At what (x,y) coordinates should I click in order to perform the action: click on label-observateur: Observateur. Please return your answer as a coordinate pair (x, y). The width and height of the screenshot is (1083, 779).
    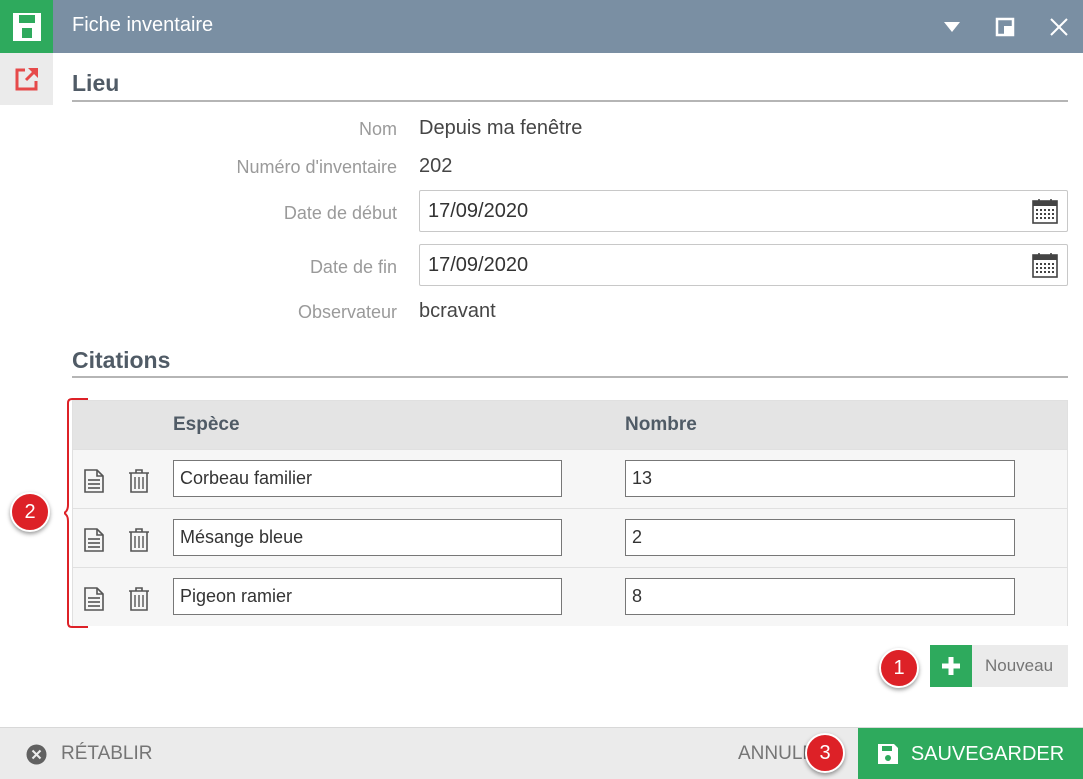
    Looking at the image, I should click on (347, 312).